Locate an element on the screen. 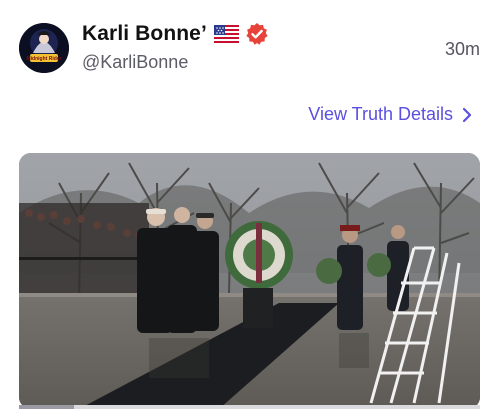 The height and width of the screenshot is (418, 500). display-name: Karli Bonne’ is located at coordinates (144, 34).